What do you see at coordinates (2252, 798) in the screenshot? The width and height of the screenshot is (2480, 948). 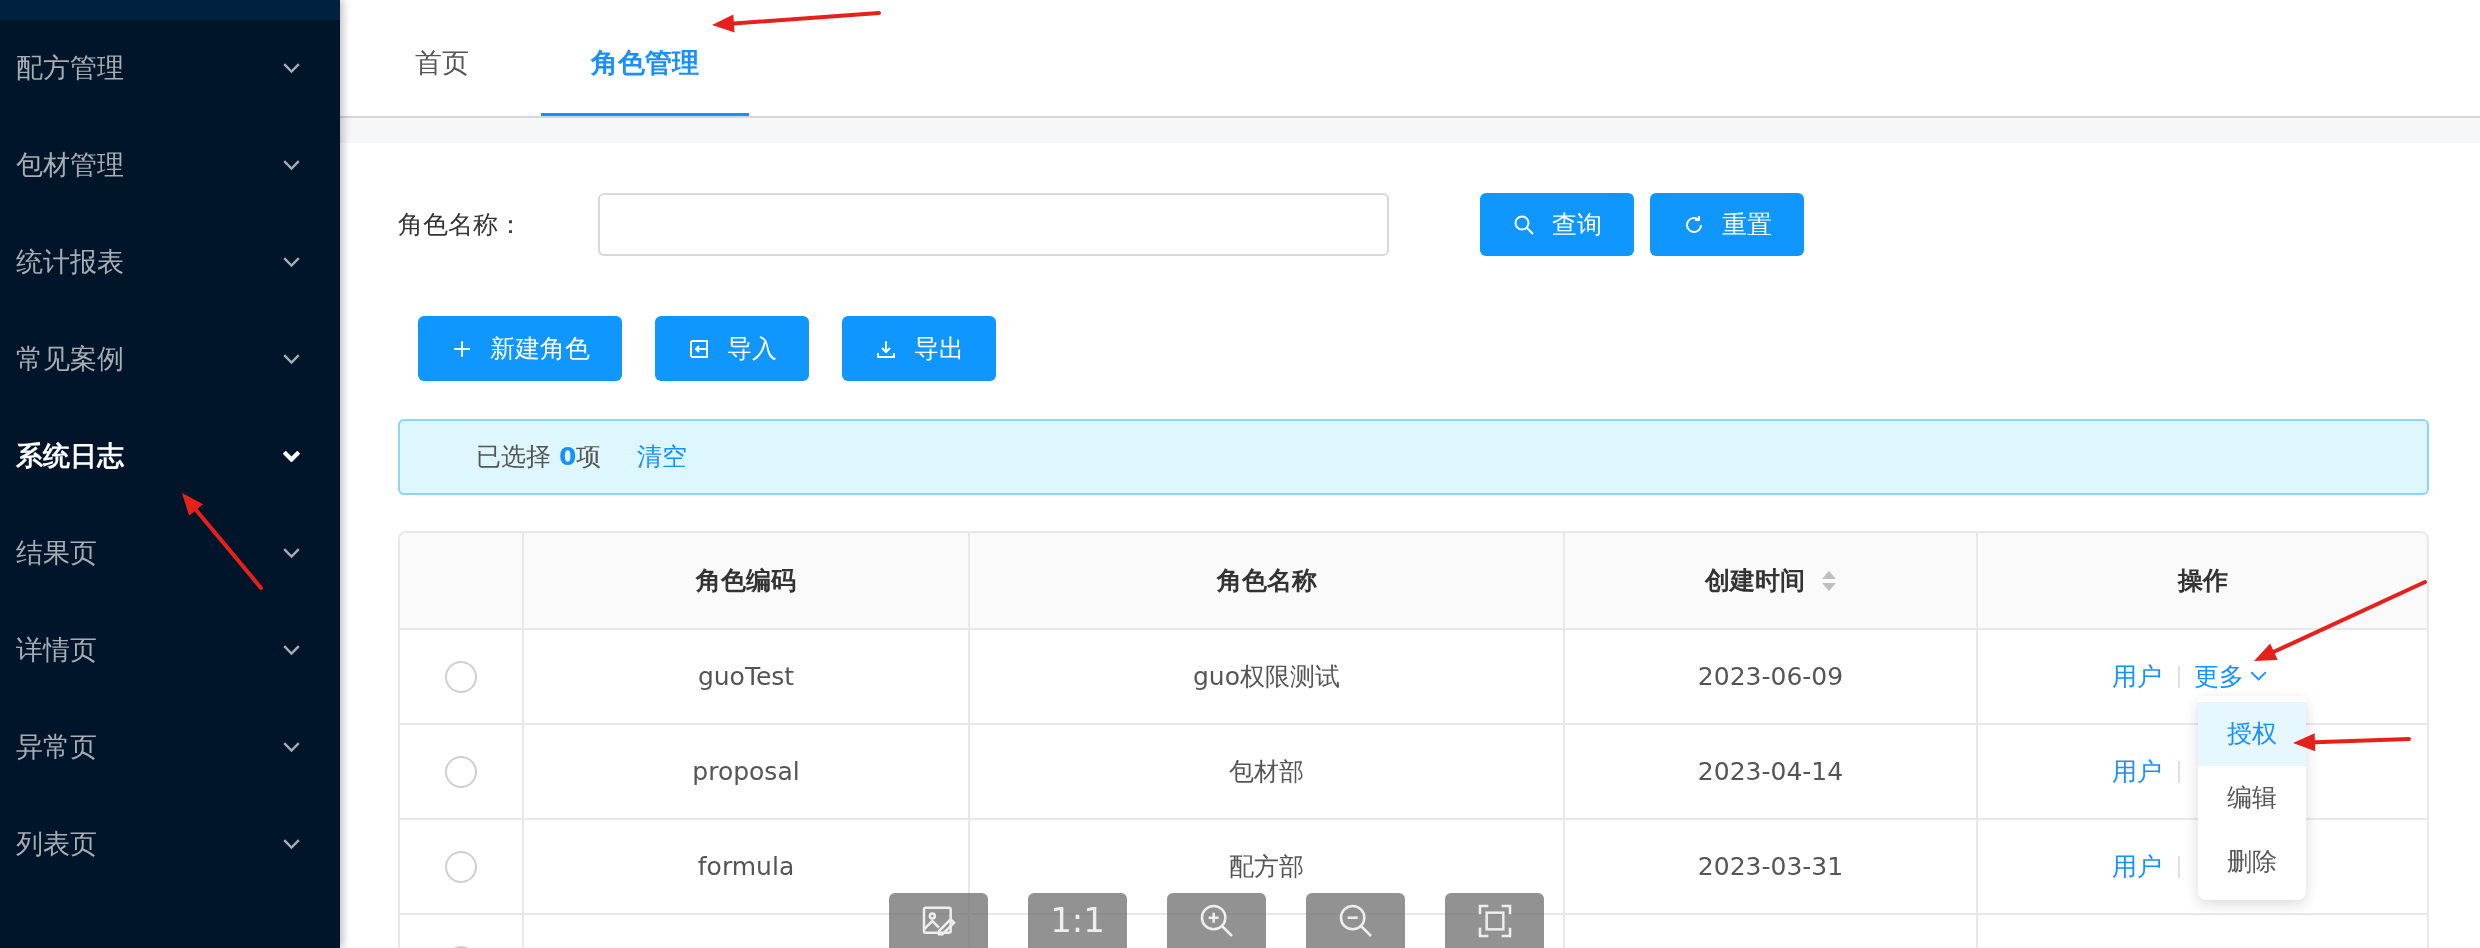 I see `menu-item: 编辑` at bounding box center [2252, 798].